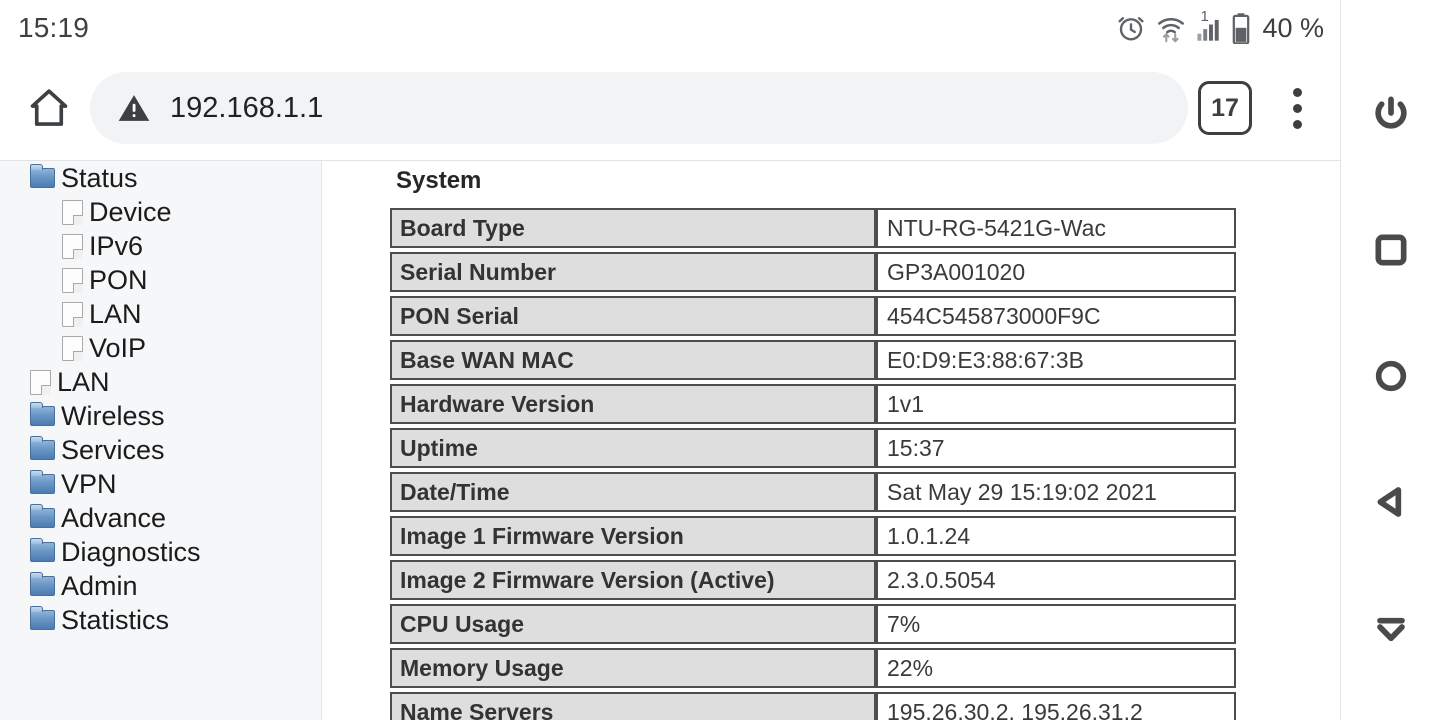 This screenshot has height=720, width=1440. I want to click on sidebar-item-diagnostics: Diagnostics, so click(160, 552).